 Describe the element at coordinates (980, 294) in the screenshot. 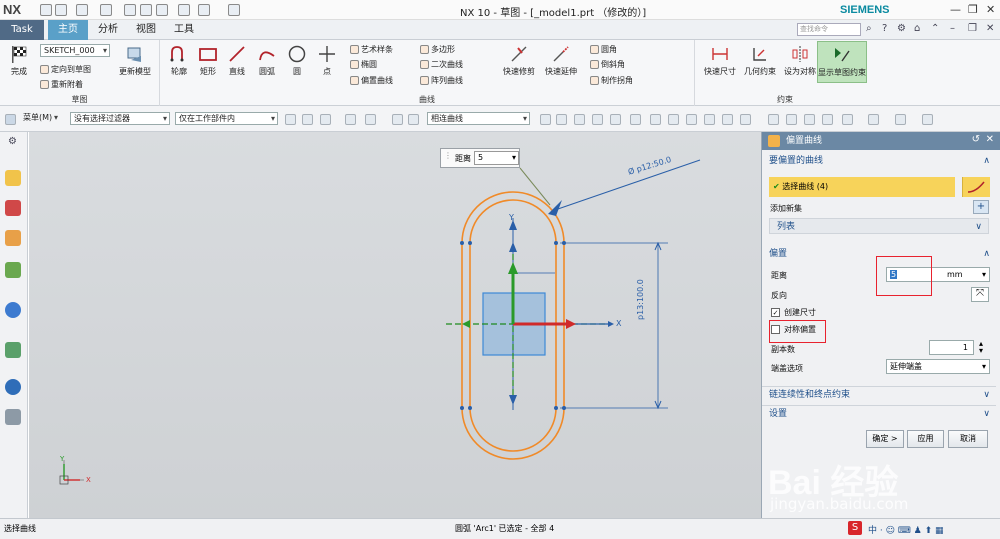

I see `reverse-direction-button: ⤧` at that location.